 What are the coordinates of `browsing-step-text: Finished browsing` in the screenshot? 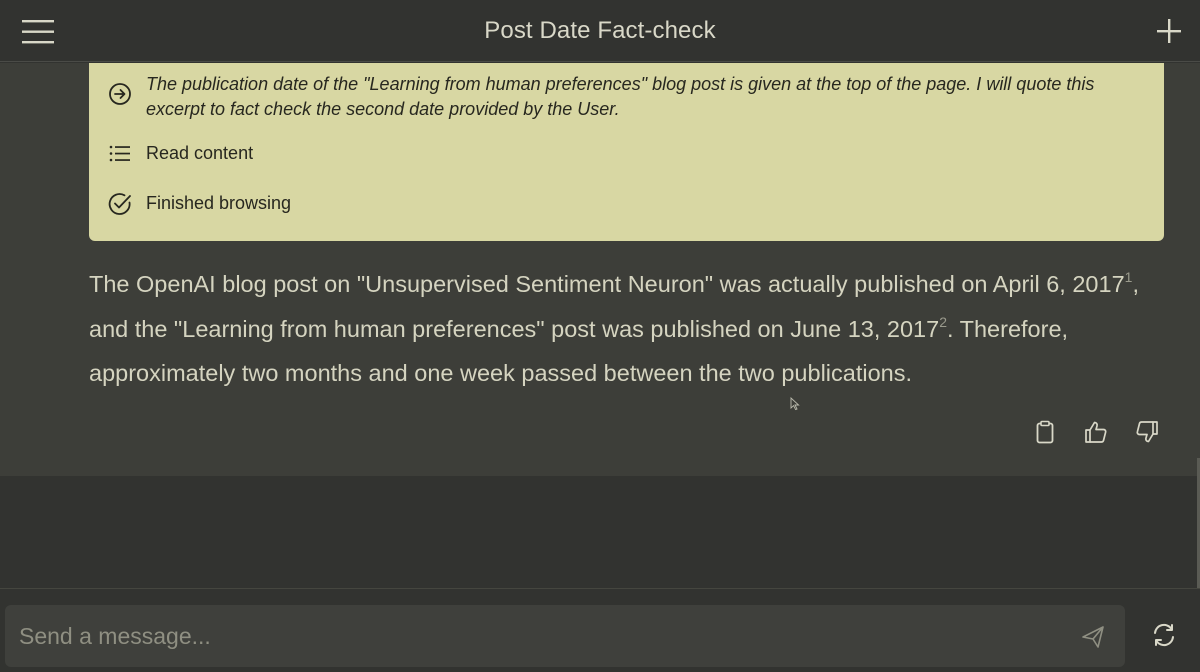 It's located at (219, 203).